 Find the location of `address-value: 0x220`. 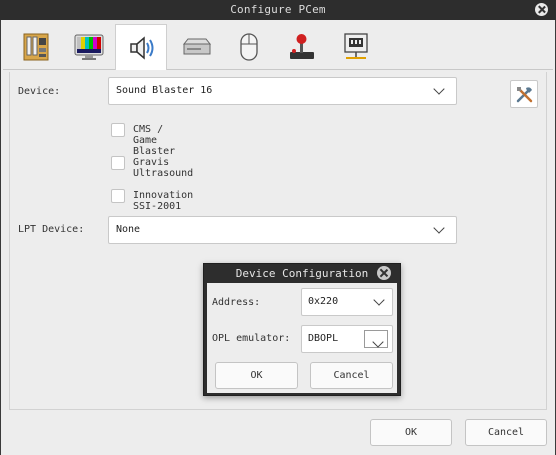

address-value: 0x220 is located at coordinates (323, 301).